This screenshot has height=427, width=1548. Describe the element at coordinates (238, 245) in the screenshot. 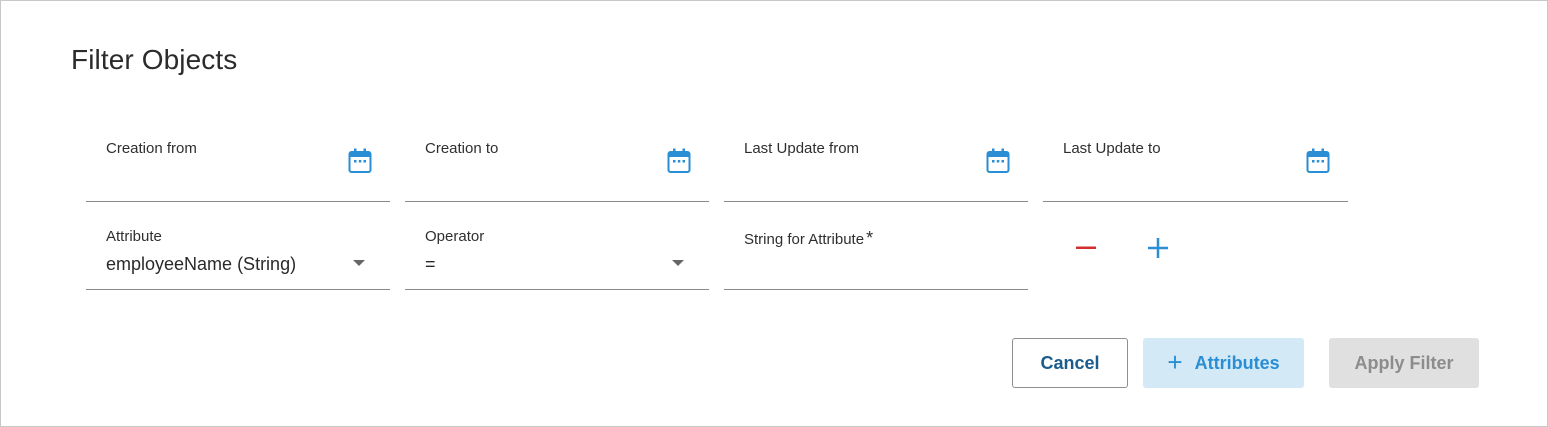

I see `attribute-select: Attribute employeeName (String)` at that location.